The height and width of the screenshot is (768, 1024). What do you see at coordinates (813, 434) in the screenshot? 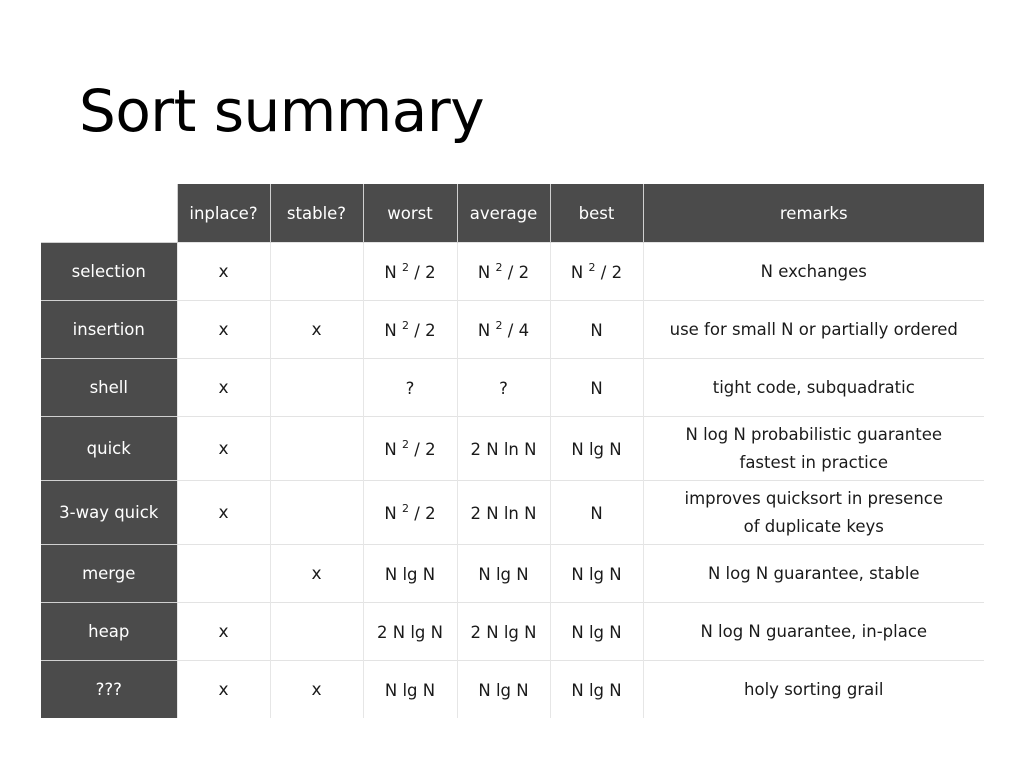
I see `remark-line: N log N probabilistic guarantee` at bounding box center [813, 434].